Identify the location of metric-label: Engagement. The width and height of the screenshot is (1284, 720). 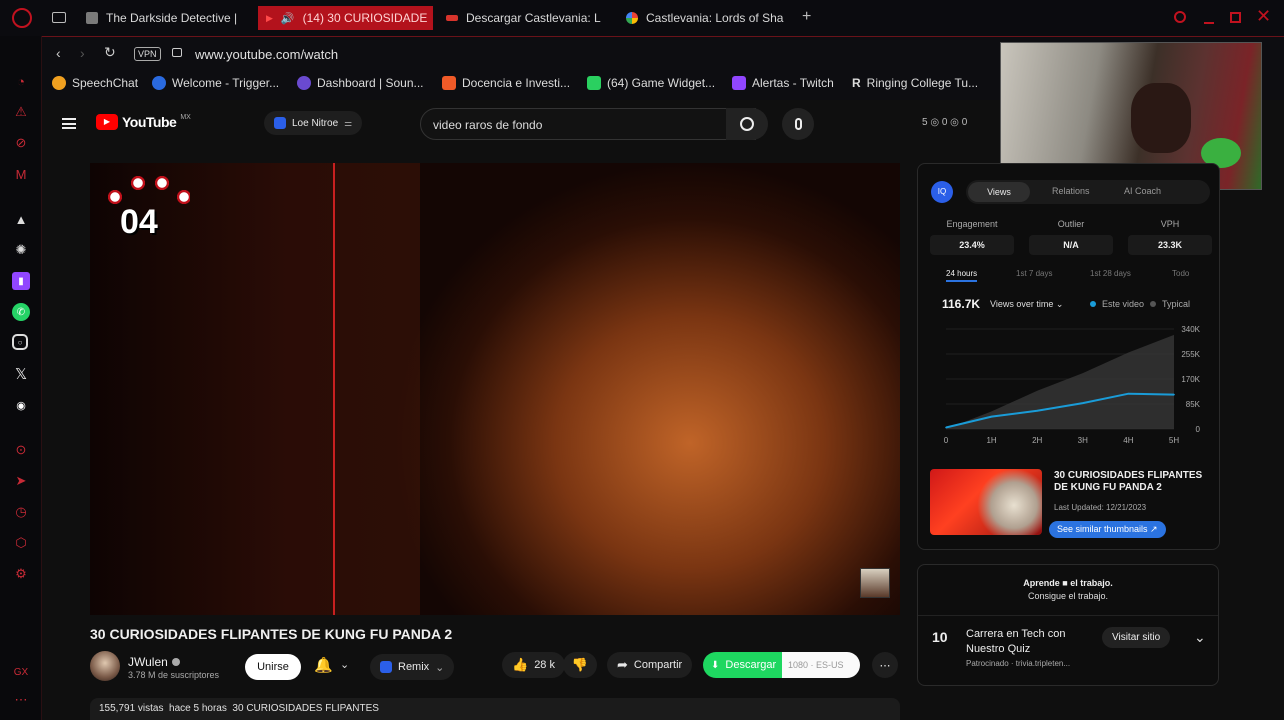
(972, 224).